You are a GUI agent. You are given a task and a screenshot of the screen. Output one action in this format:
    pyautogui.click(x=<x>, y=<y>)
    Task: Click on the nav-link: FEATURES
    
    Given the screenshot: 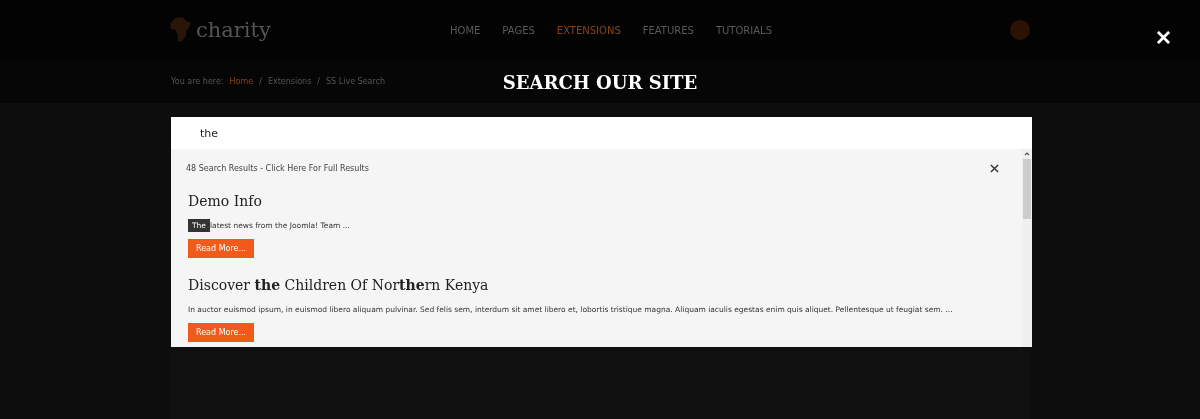 What is the action you would take?
    pyautogui.click(x=668, y=30)
    